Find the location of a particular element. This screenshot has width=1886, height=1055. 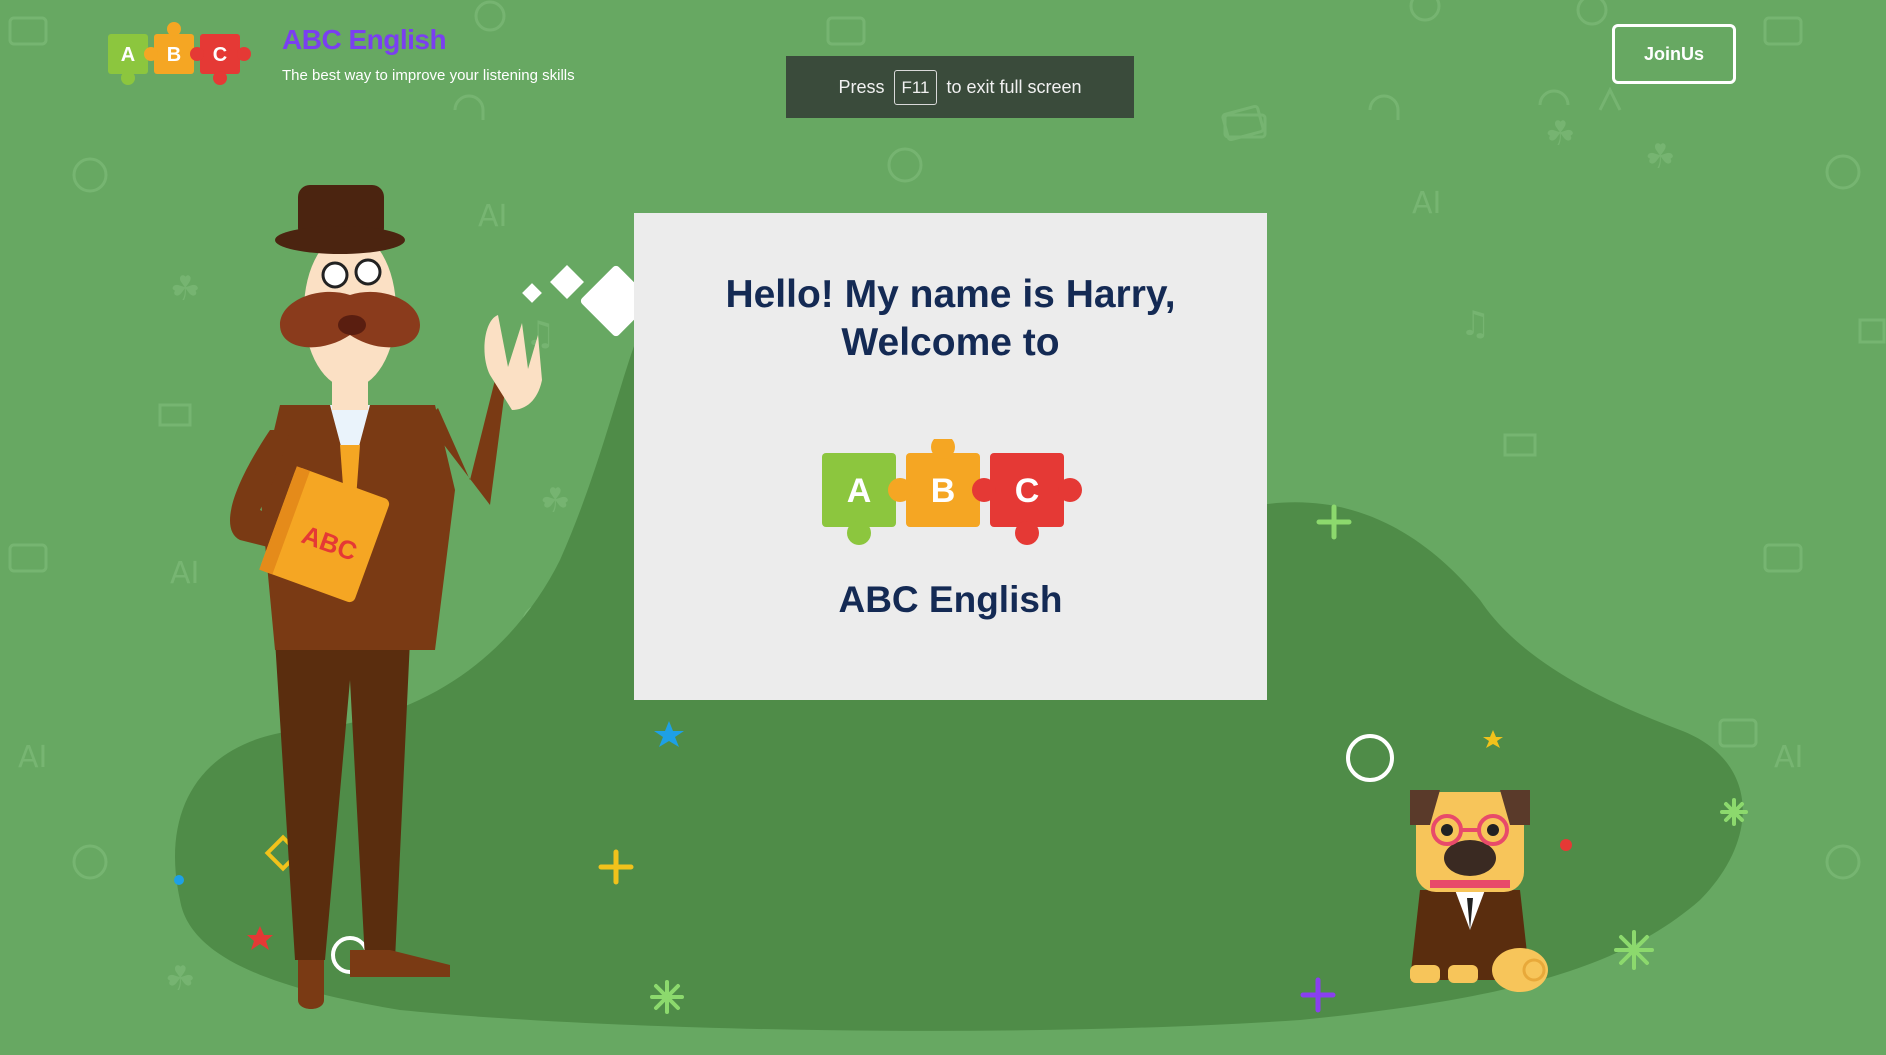

harry-character-illustration: ABC is located at coordinates (386, 597).